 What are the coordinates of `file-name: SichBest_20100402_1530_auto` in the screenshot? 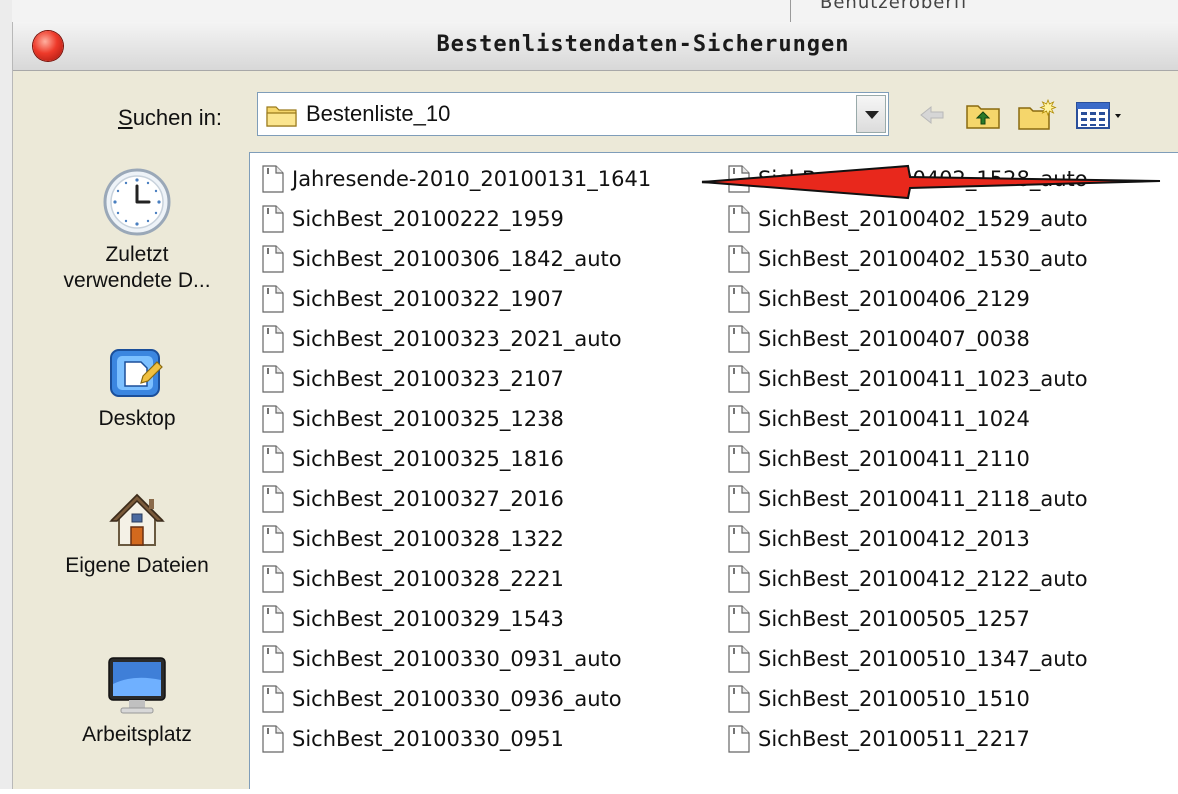 It's located at (923, 259).